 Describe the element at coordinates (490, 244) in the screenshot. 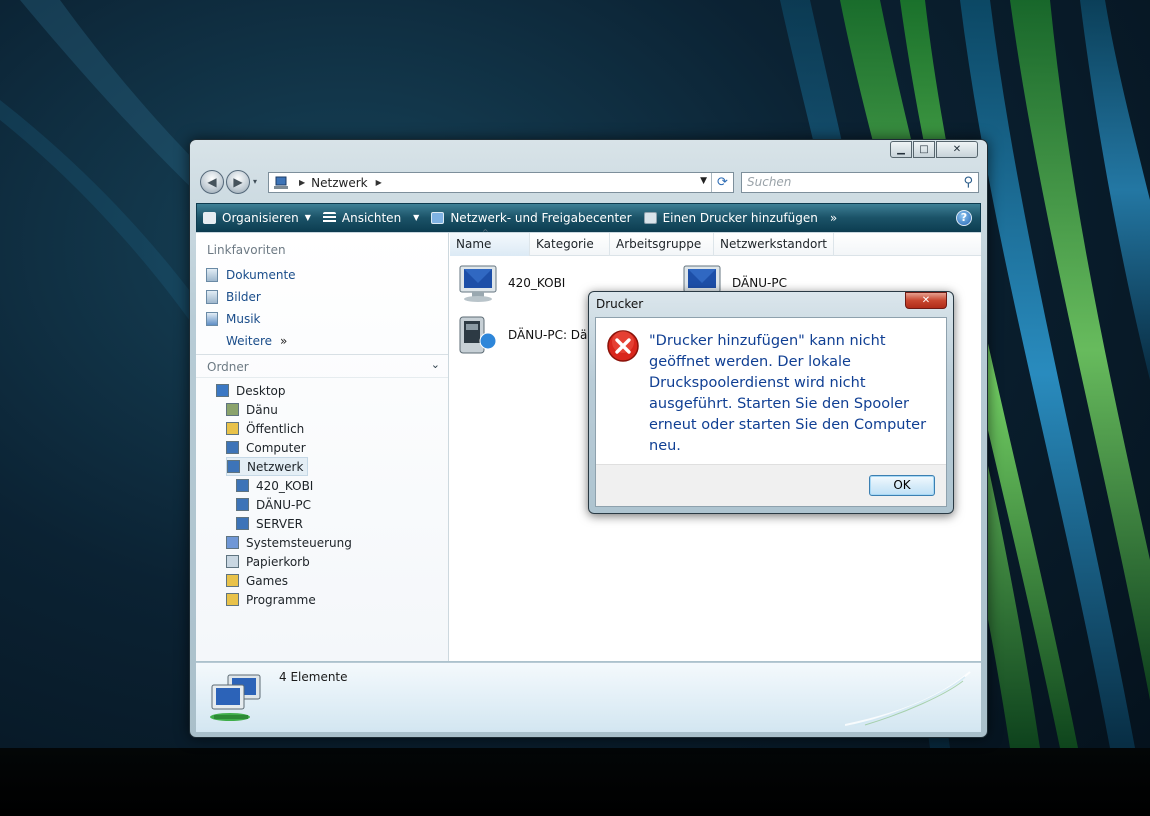

I see `column-name: Name` at that location.